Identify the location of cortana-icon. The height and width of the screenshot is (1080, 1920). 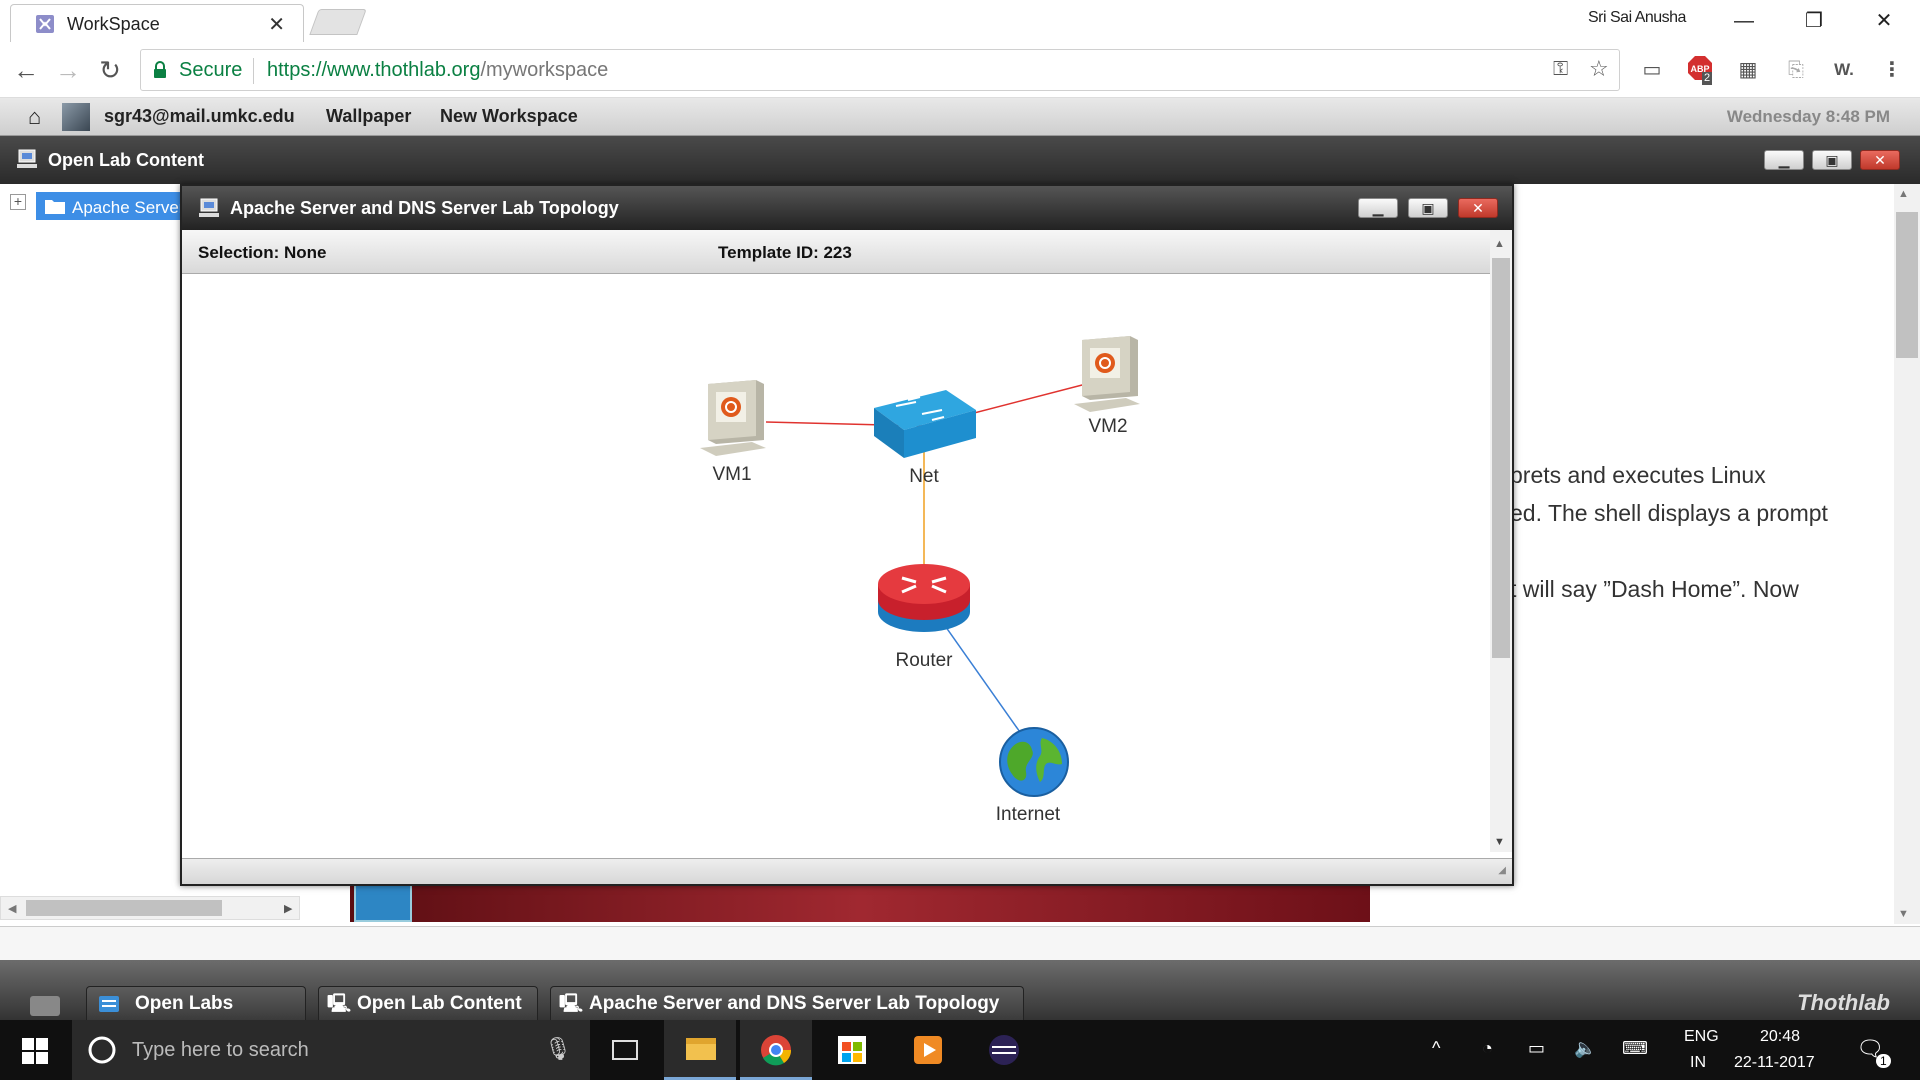
(102, 1050).